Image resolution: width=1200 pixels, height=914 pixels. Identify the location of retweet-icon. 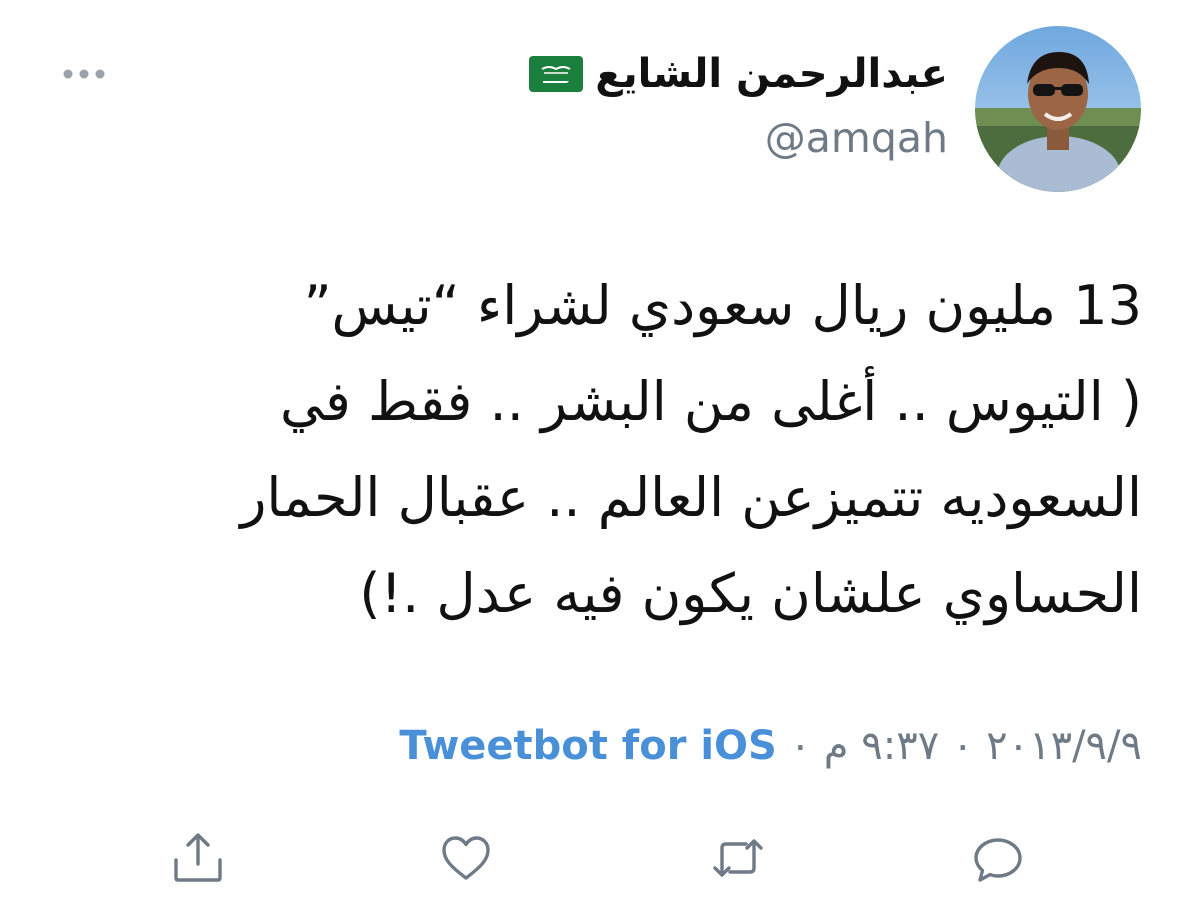
(738, 858).